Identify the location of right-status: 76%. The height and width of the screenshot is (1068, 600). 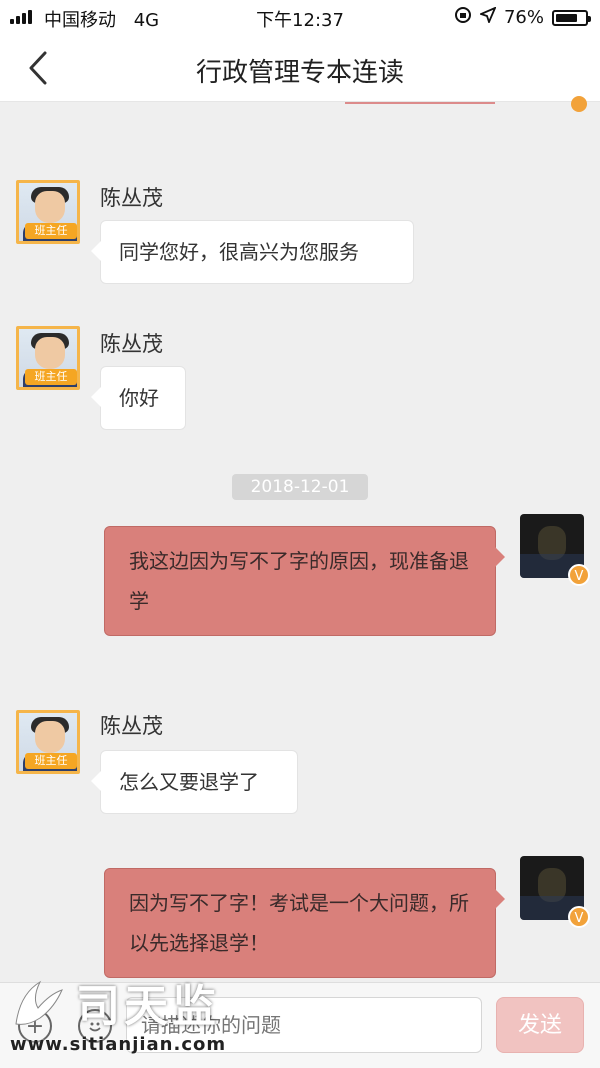
(522, 17).